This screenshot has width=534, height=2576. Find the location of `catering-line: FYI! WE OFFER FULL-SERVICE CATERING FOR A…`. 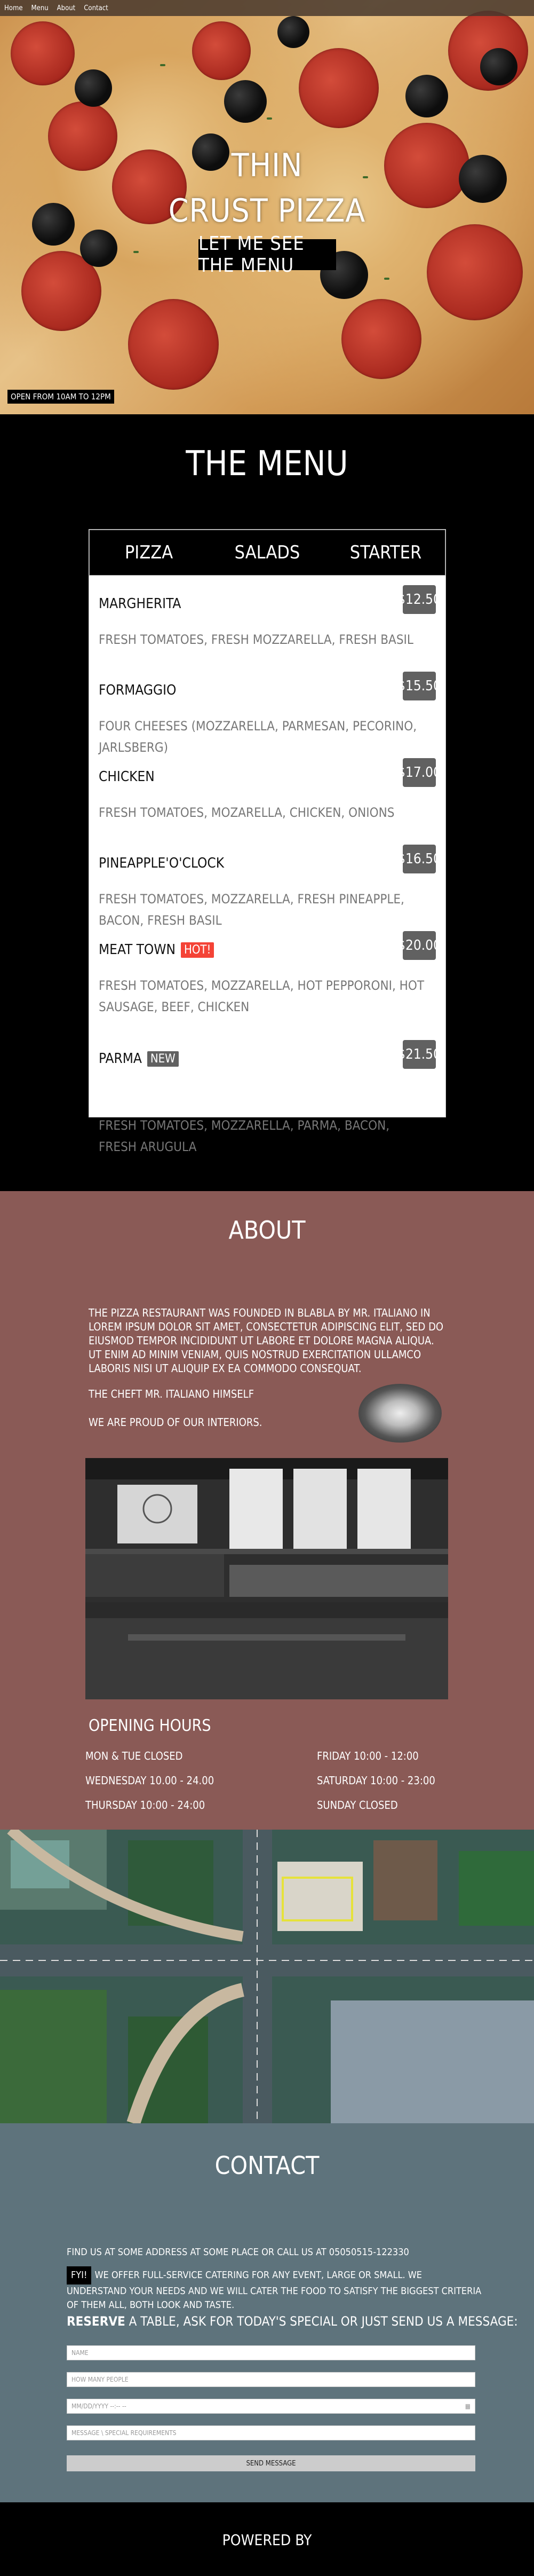

catering-line: FYI! WE OFFER FULL-SERVICE CATERING FOR A… is located at coordinates (275, 2289).